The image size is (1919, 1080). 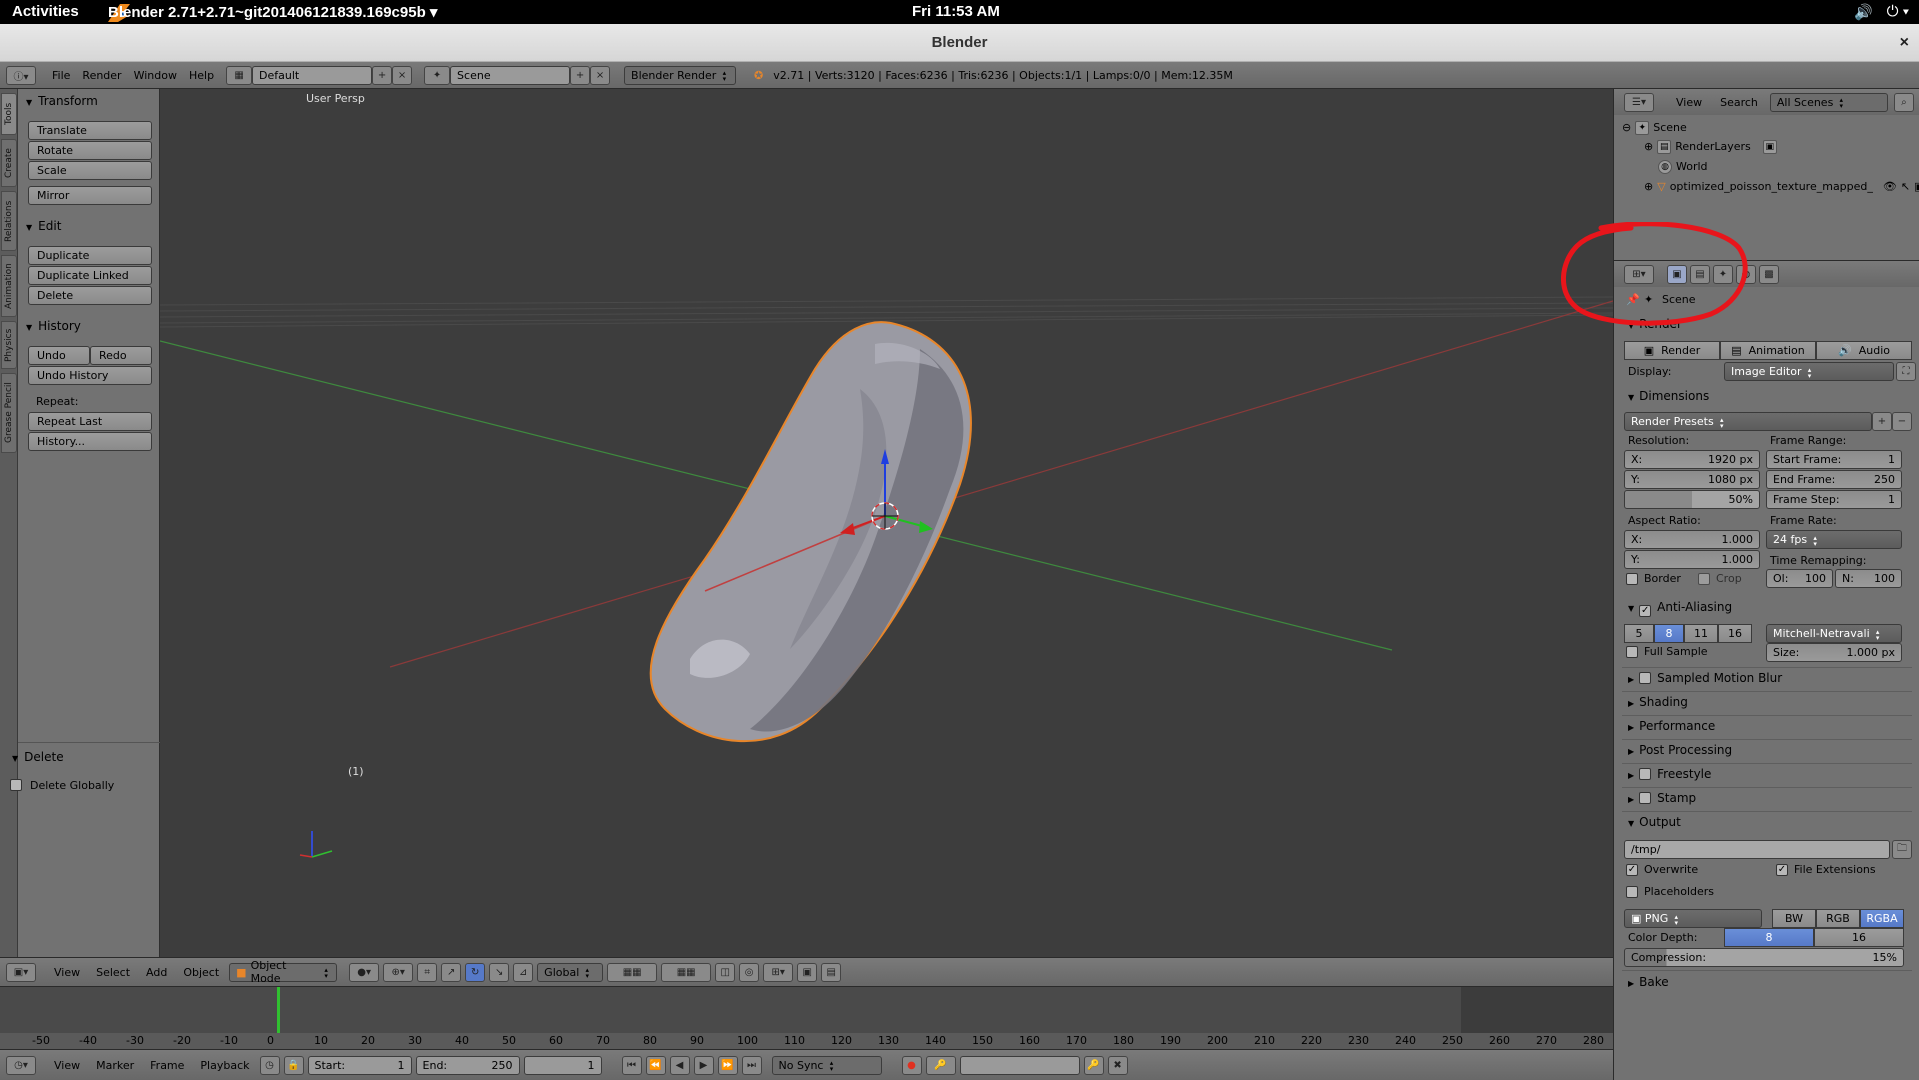 I want to click on panel-history-header: History, so click(x=53, y=326).